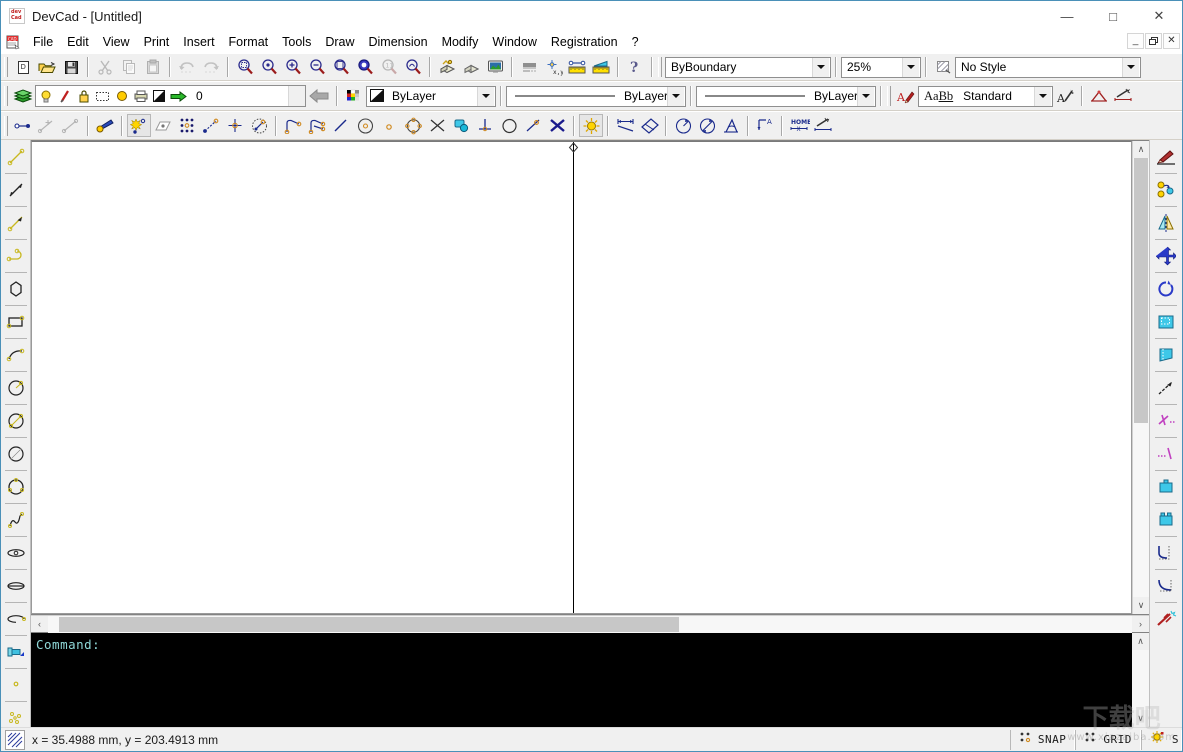 The image size is (1183, 752). Describe the element at coordinates (509, 125) in the screenshot. I see `circle-tangent-icon` at that location.